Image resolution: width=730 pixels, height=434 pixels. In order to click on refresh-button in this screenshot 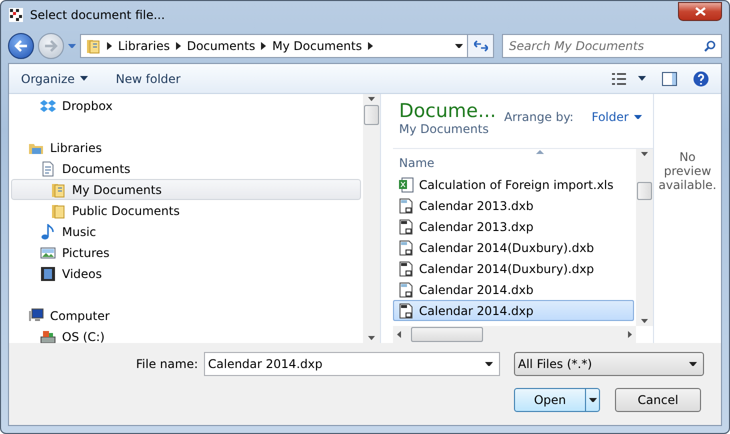, I will do `click(481, 46)`.